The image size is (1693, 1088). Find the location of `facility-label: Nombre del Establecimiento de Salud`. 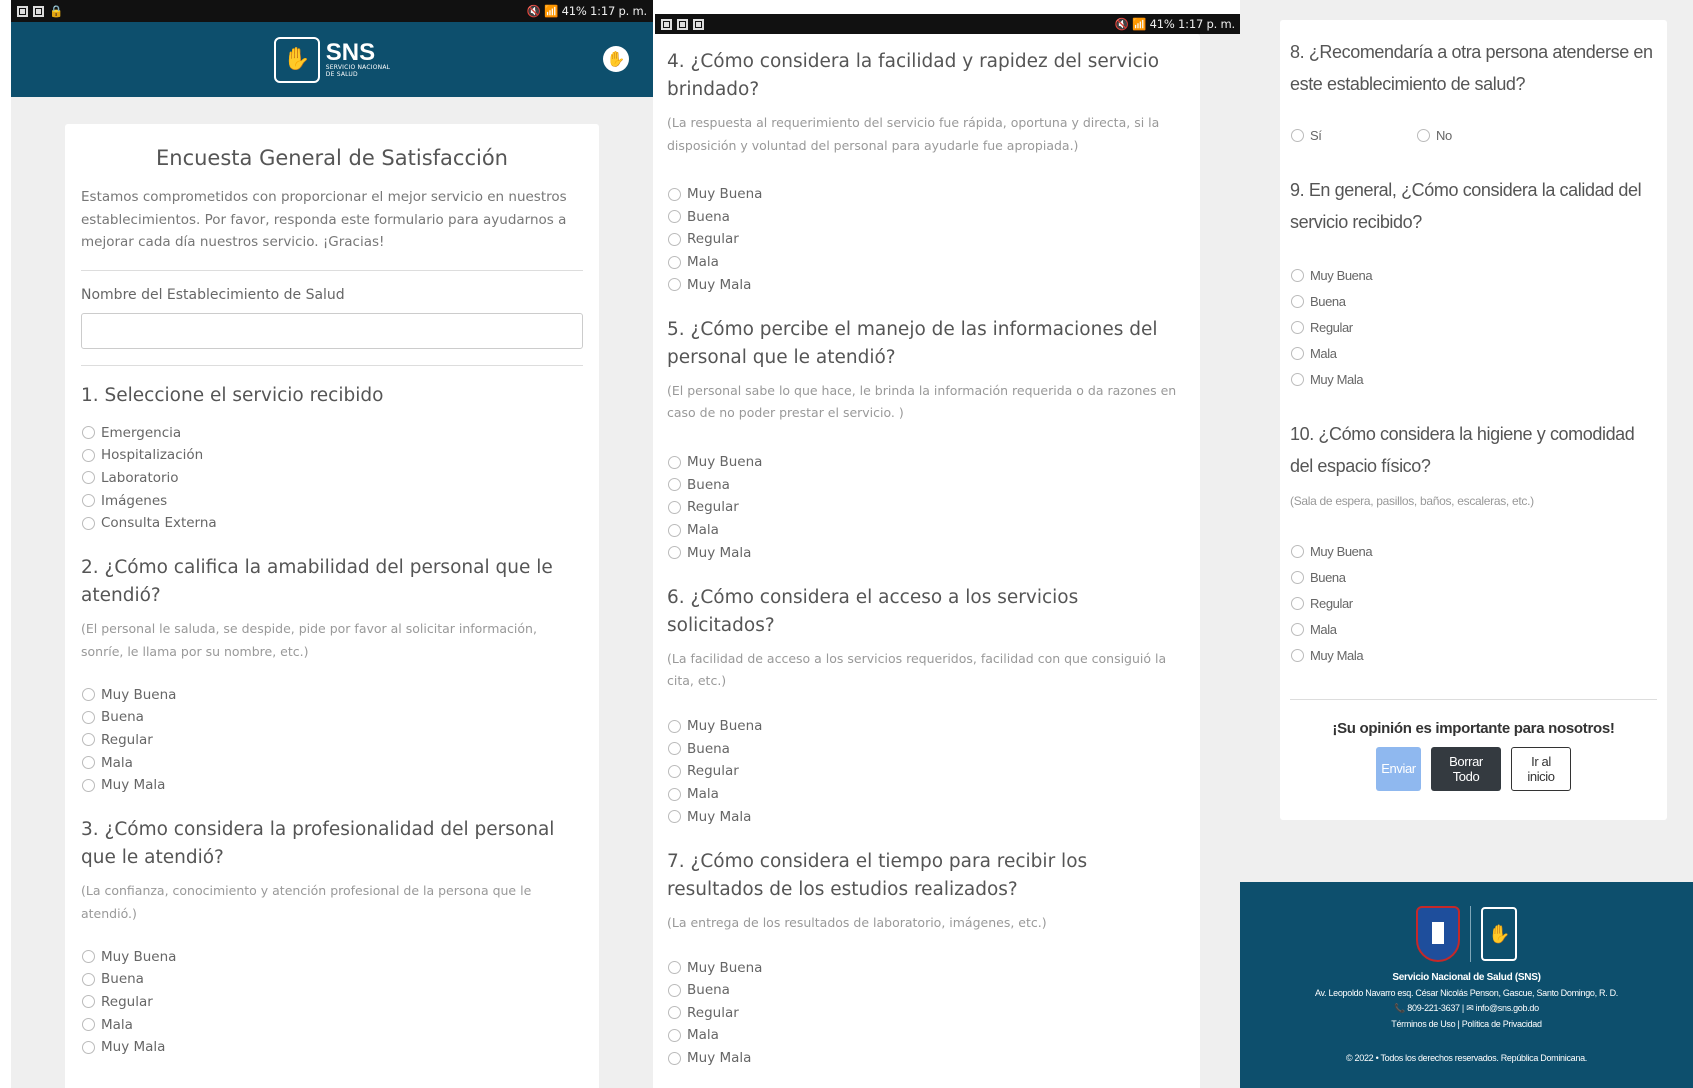

facility-label: Nombre del Establecimiento de Salud is located at coordinates (213, 294).